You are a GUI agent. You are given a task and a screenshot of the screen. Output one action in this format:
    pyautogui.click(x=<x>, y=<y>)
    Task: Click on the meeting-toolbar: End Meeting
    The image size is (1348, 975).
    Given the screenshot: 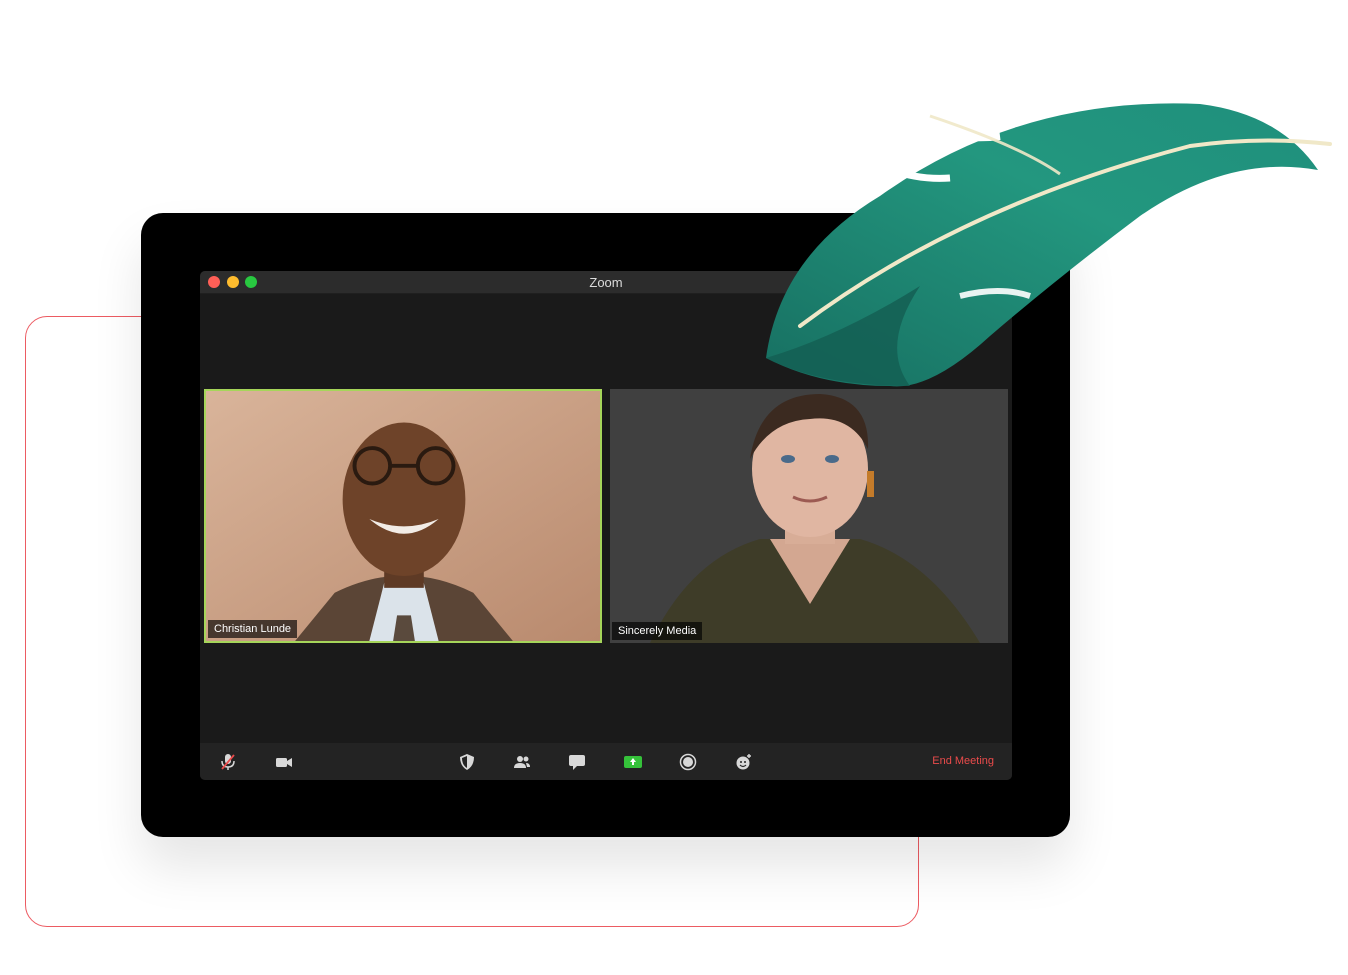 What is the action you would take?
    pyautogui.click(x=606, y=761)
    